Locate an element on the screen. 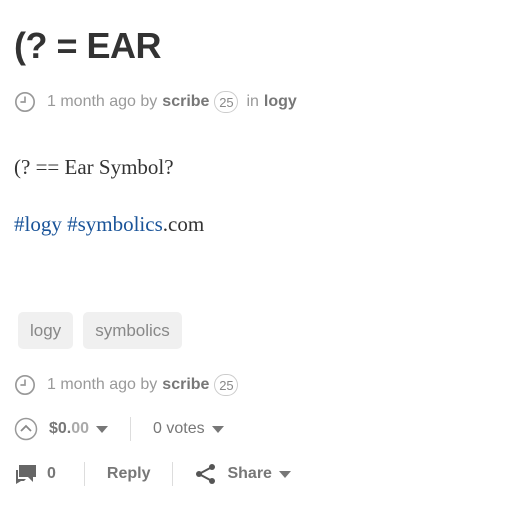 The height and width of the screenshot is (512, 512). hashtag-link-logy: #logy is located at coordinates (38, 224).